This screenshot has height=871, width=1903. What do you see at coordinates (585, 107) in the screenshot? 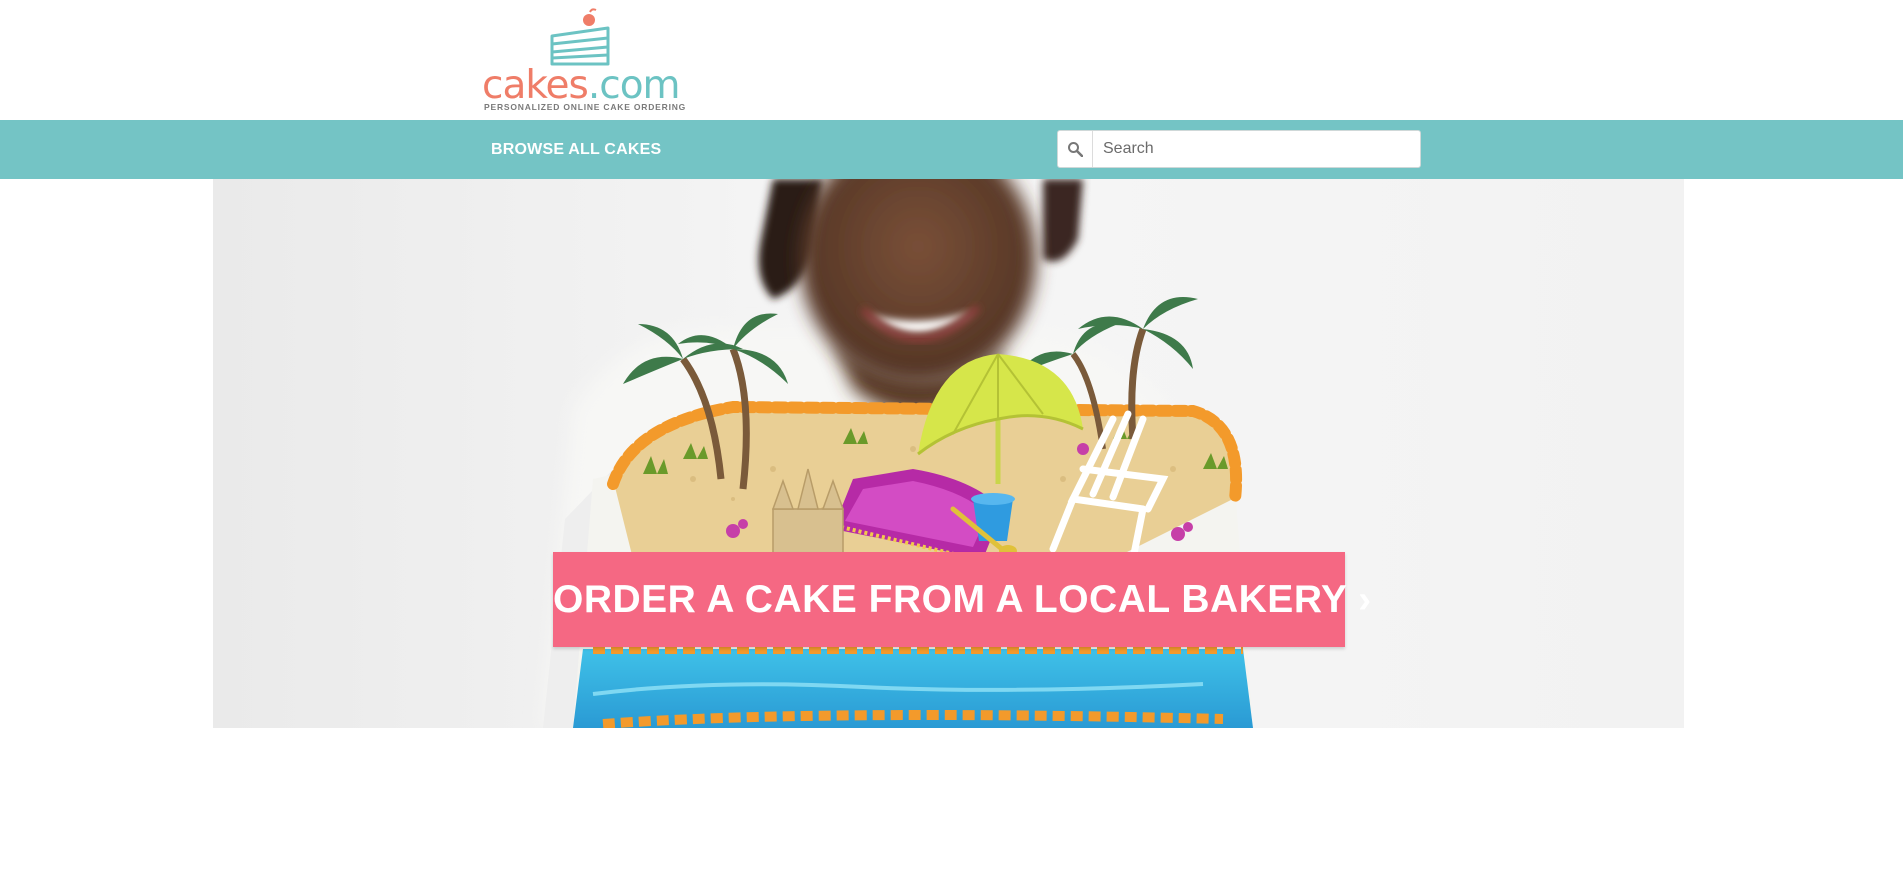
I see `logo-tagline: PERSONALIZED ONLINE CAKE ORDERING` at bounding box center [585, 107].